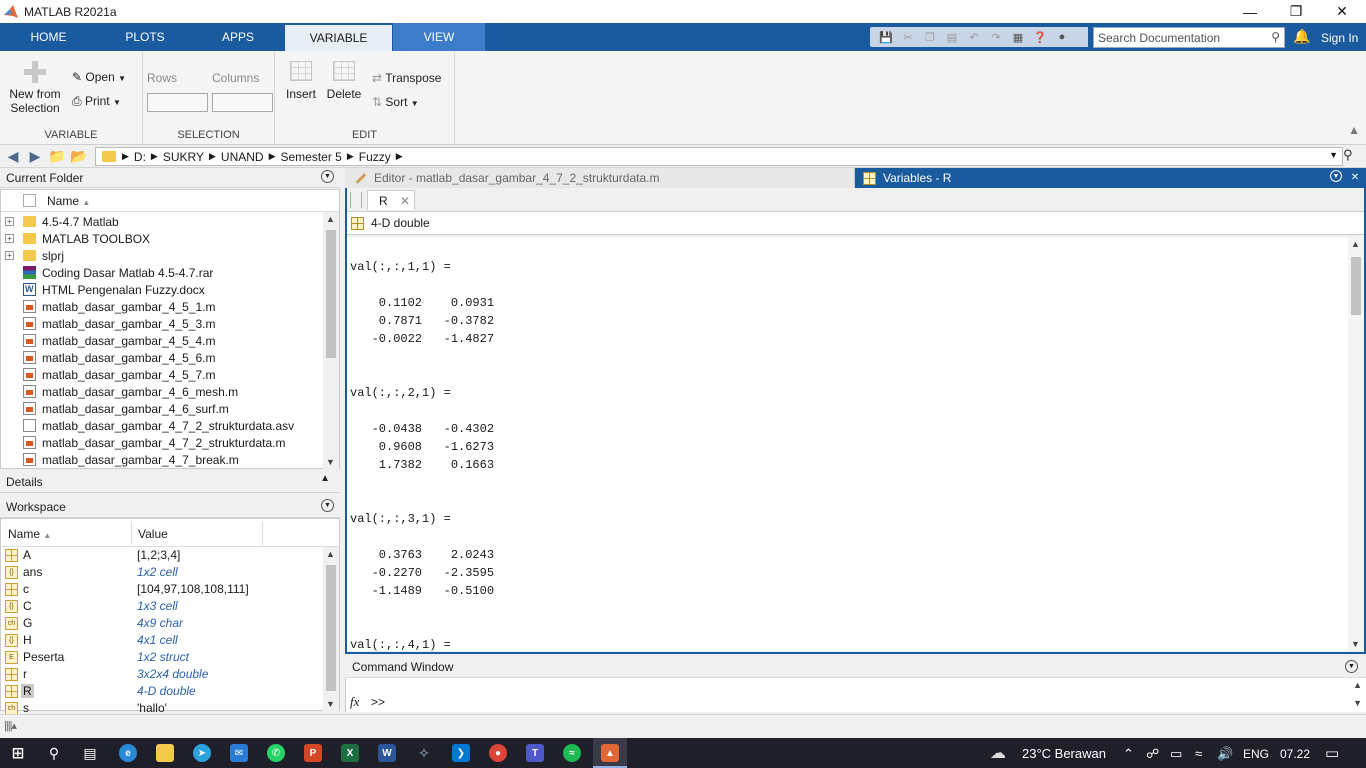 The width and height of the screenshot is (1366, 768). What do you see at coordinates (405, 201) in the screenshot?
I see `close-variable-icon: ✕` at bounding box center [405, 201].